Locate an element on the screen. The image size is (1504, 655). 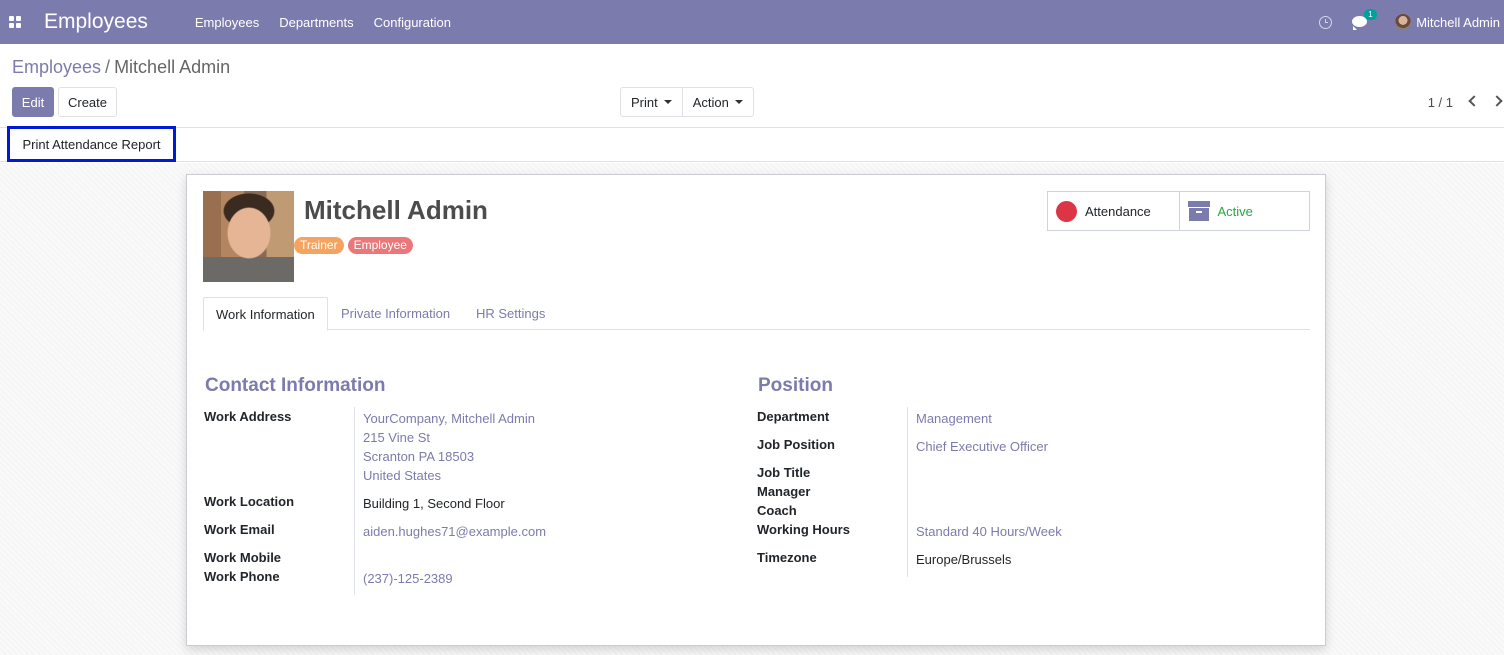
main-menu: Employees Departments Configuration is located at coordinates (333, 22).